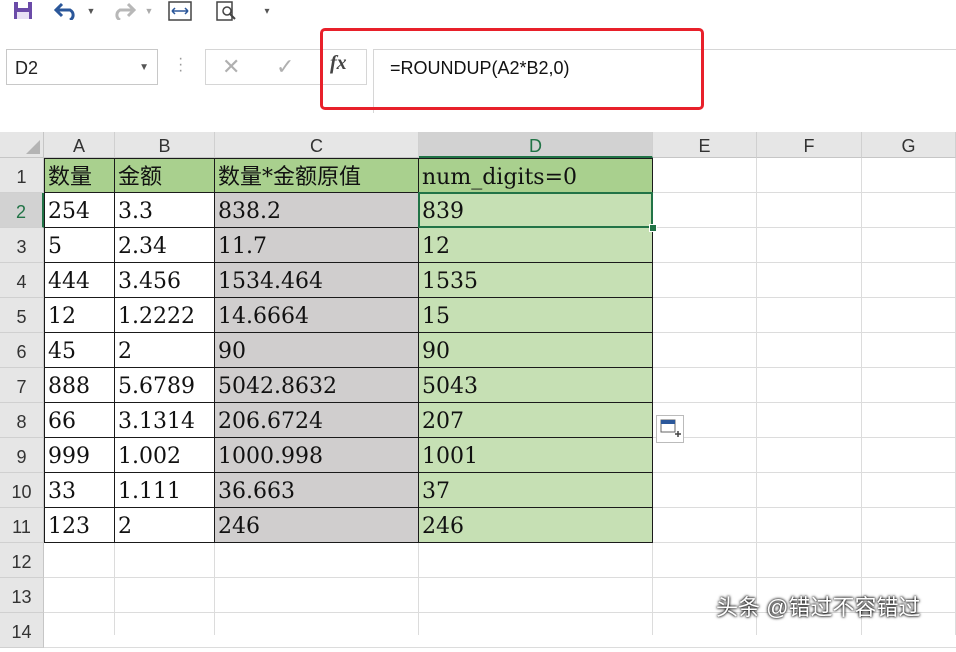 This screenshot has height=652, width=956. What do you see at coordinates (149, 11) in the screenshot?
I see `redo-dropdown-icon: ▼` at bounding box center [149, 11].